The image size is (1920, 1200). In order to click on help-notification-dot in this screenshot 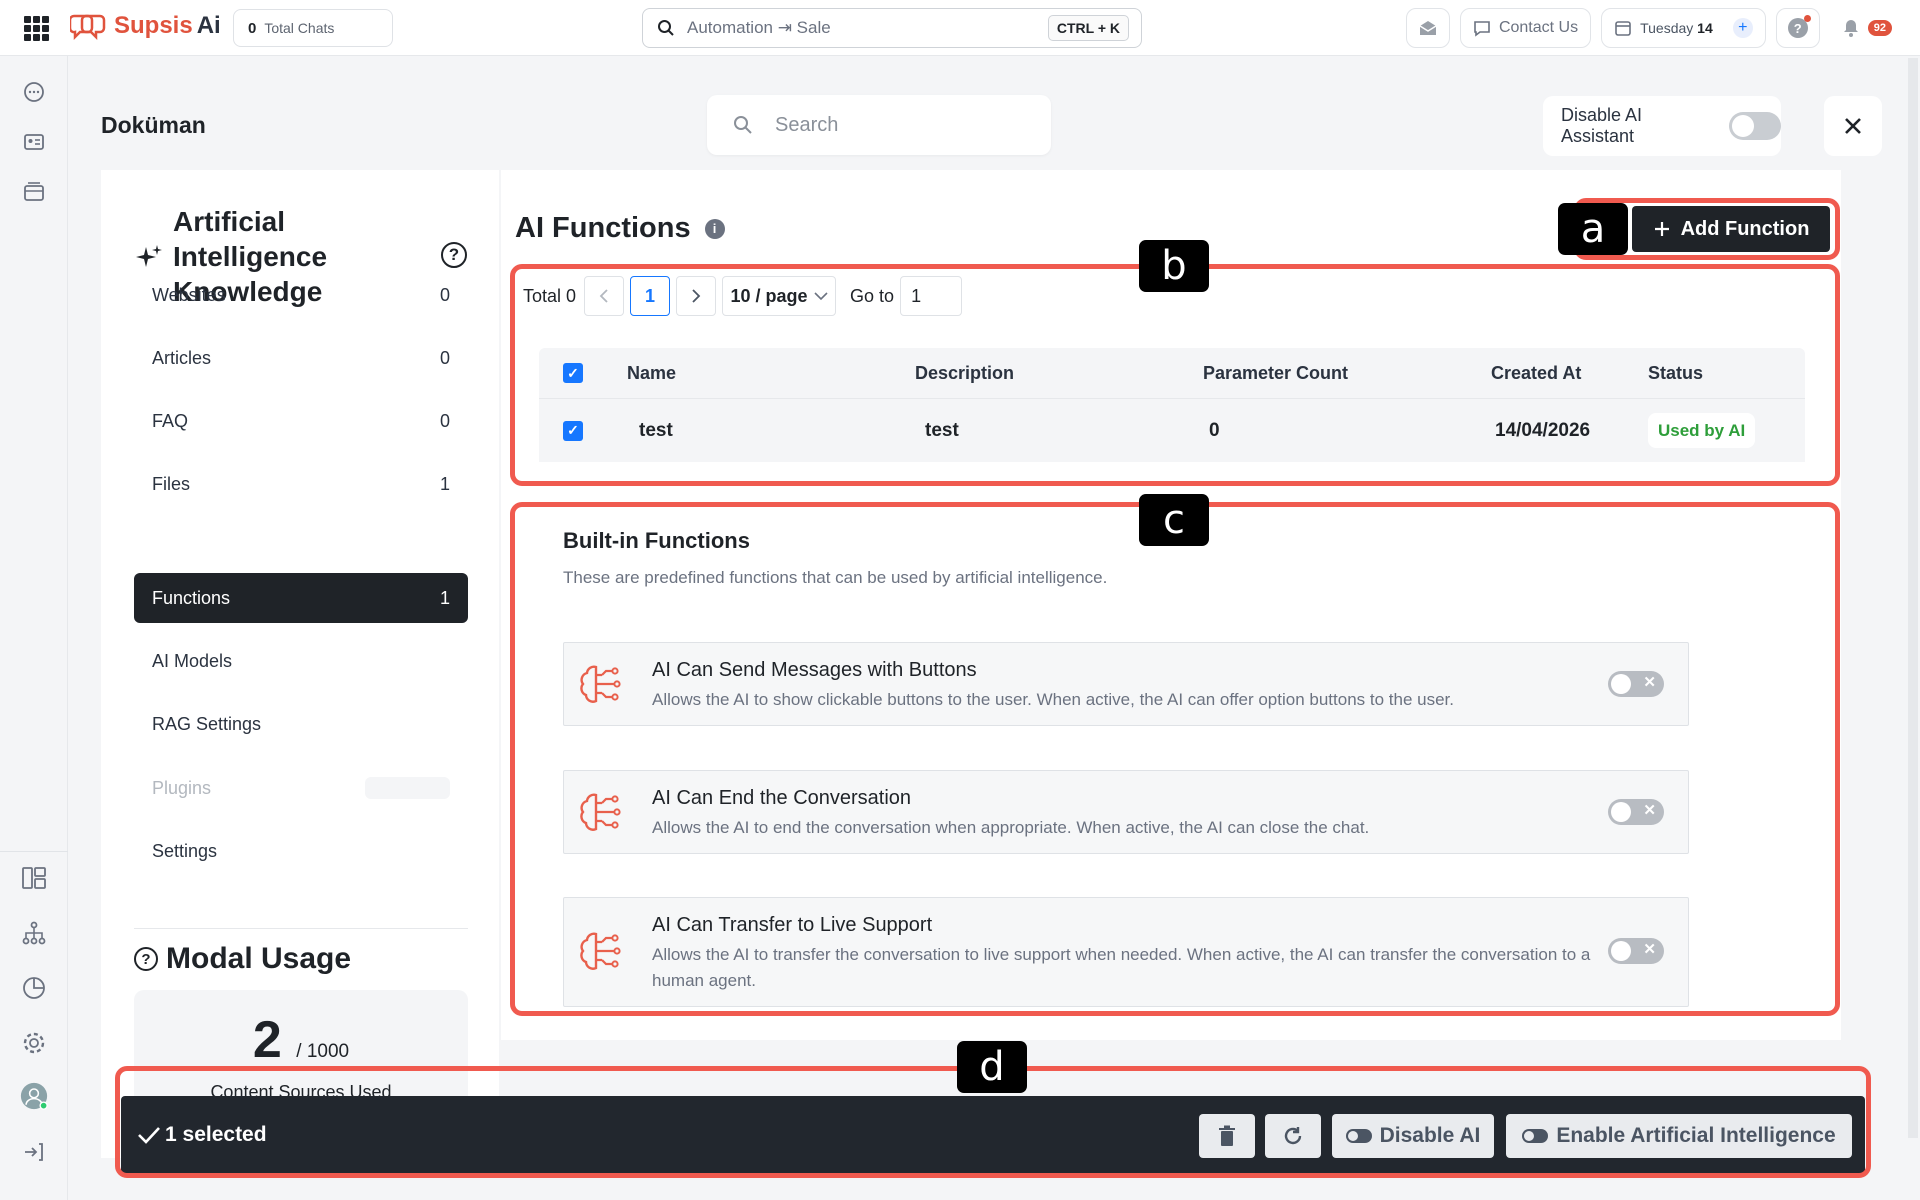, I will do `click(1807, 18)`.